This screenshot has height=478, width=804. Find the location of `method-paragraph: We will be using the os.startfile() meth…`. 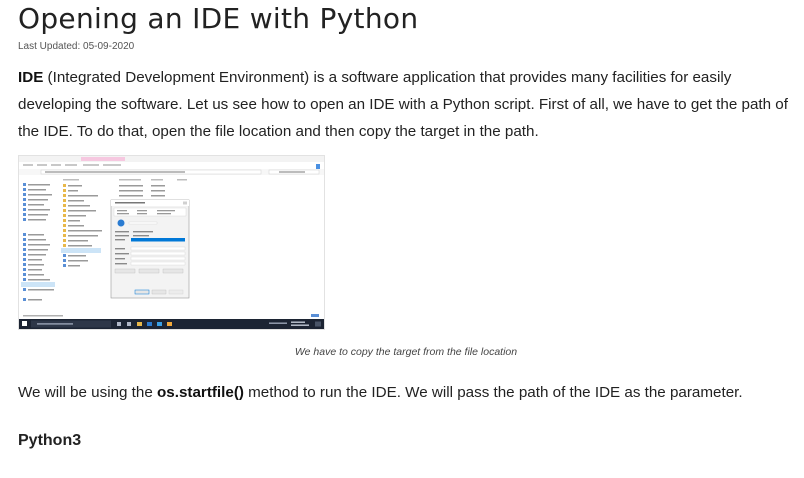

method-paragraph: We will be using the os.startfile() meth… is located at coordinates (403, 392).